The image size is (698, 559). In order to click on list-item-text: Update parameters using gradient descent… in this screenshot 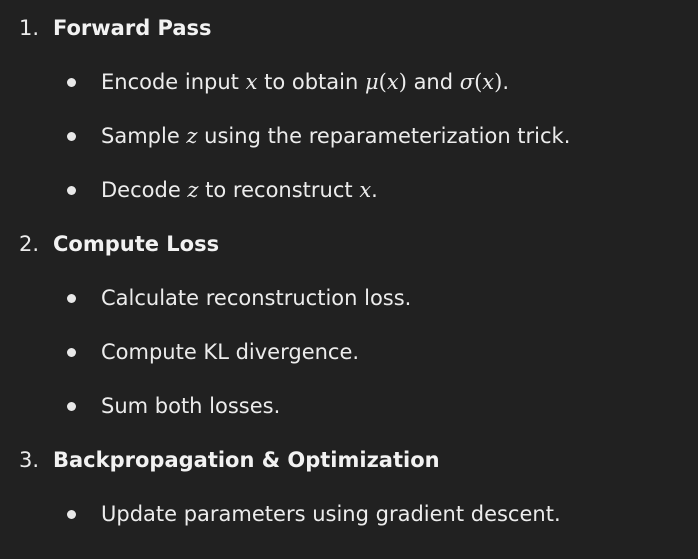, I will do `click(331, 514)`.